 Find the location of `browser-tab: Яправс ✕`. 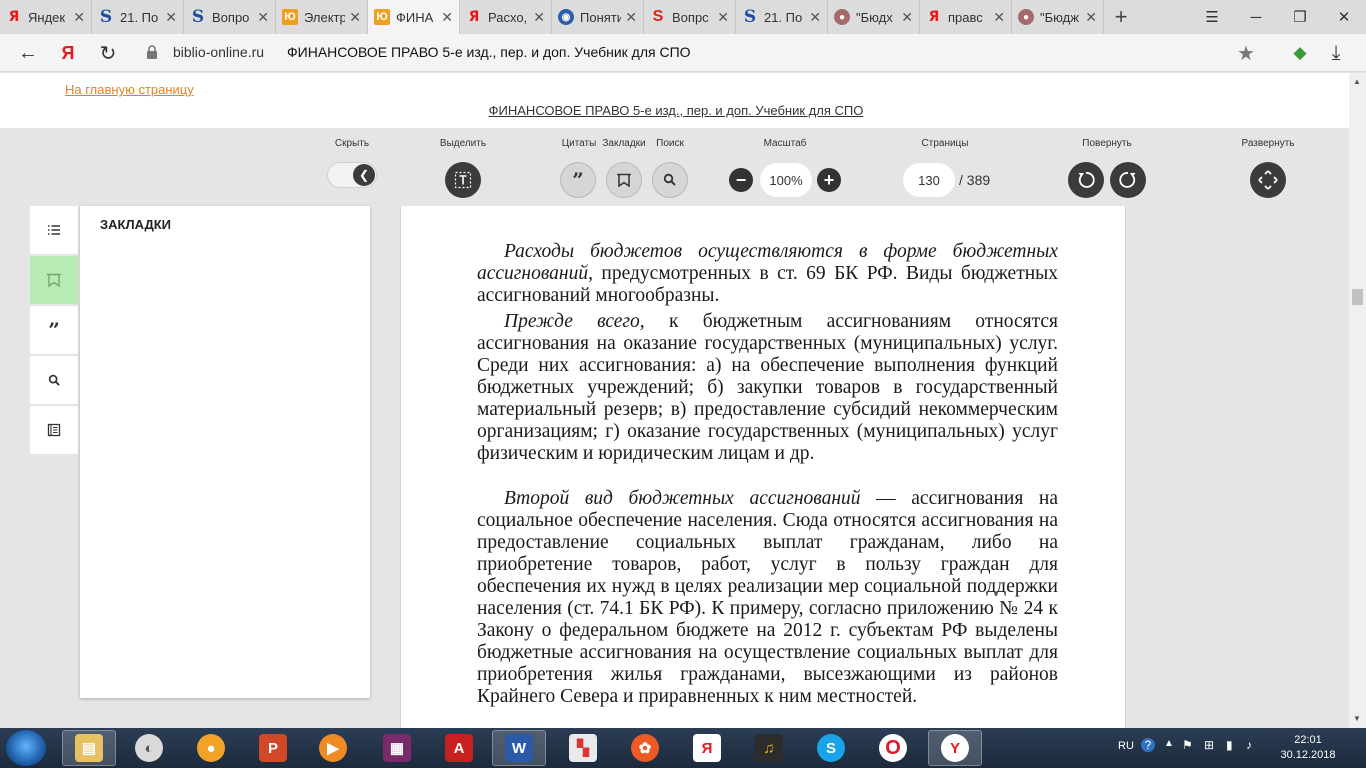

browser-tab: Яправс ✕ is located at coordinates (966, 17).